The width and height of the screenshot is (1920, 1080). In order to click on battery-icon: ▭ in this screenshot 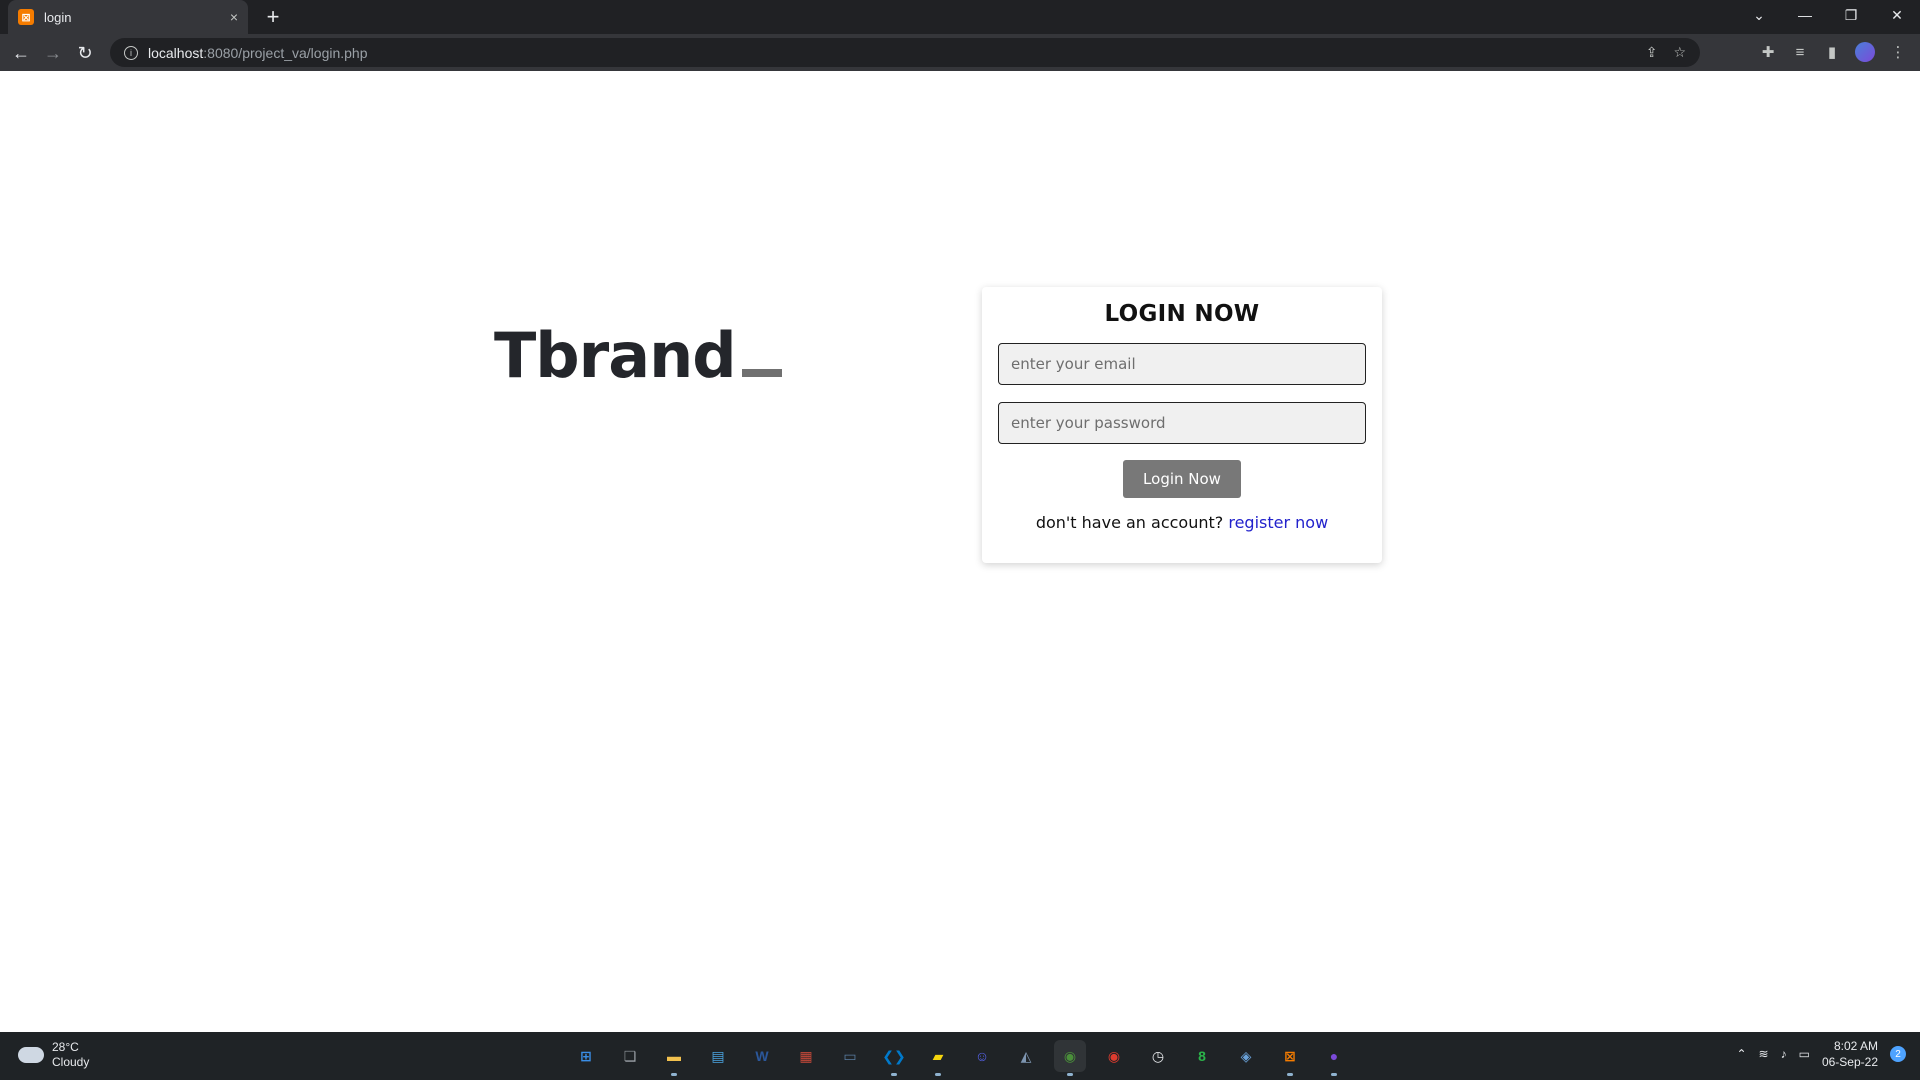, I will do `click(1804, 1054)`.